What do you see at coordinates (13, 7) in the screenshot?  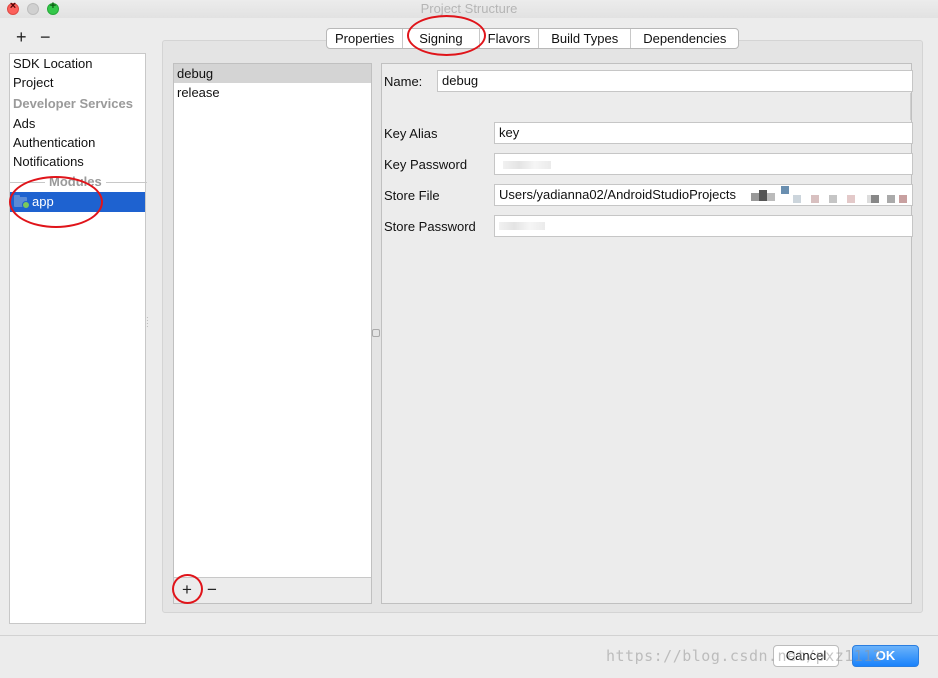 I see `close-window-icon: ×` at bounding box center [13, 7].